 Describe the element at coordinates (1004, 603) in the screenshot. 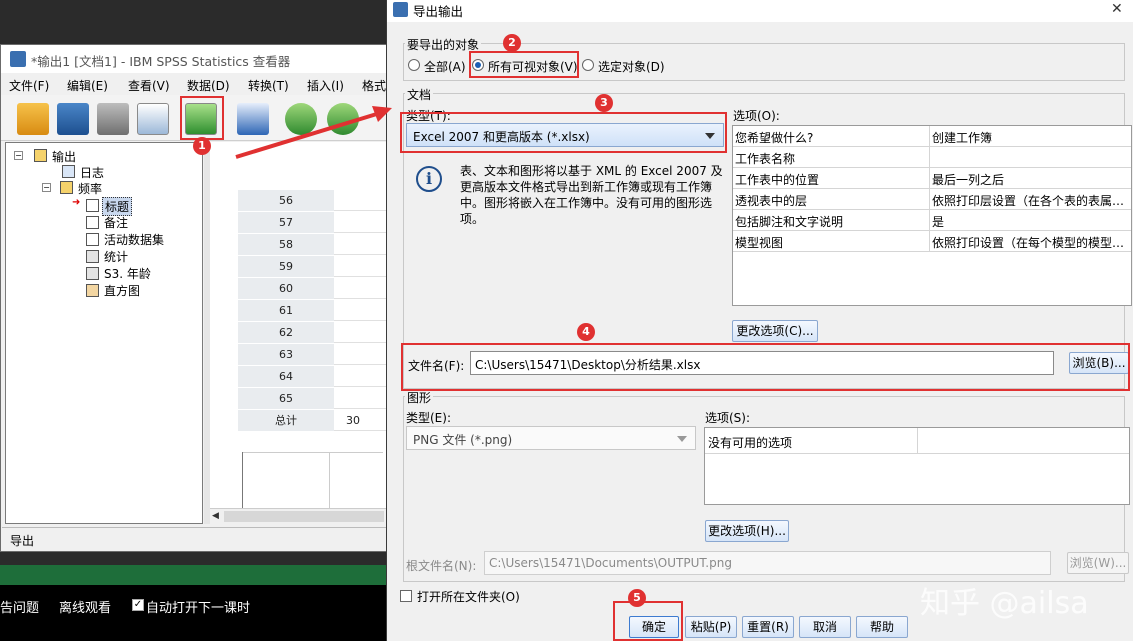

I see `watermark: 知乎 @ailsa` at that location.